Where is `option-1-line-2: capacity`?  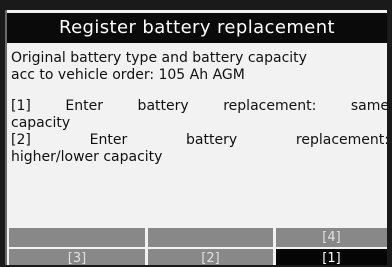
option-1-line-2: capacity is located at coordinates (41, 123).